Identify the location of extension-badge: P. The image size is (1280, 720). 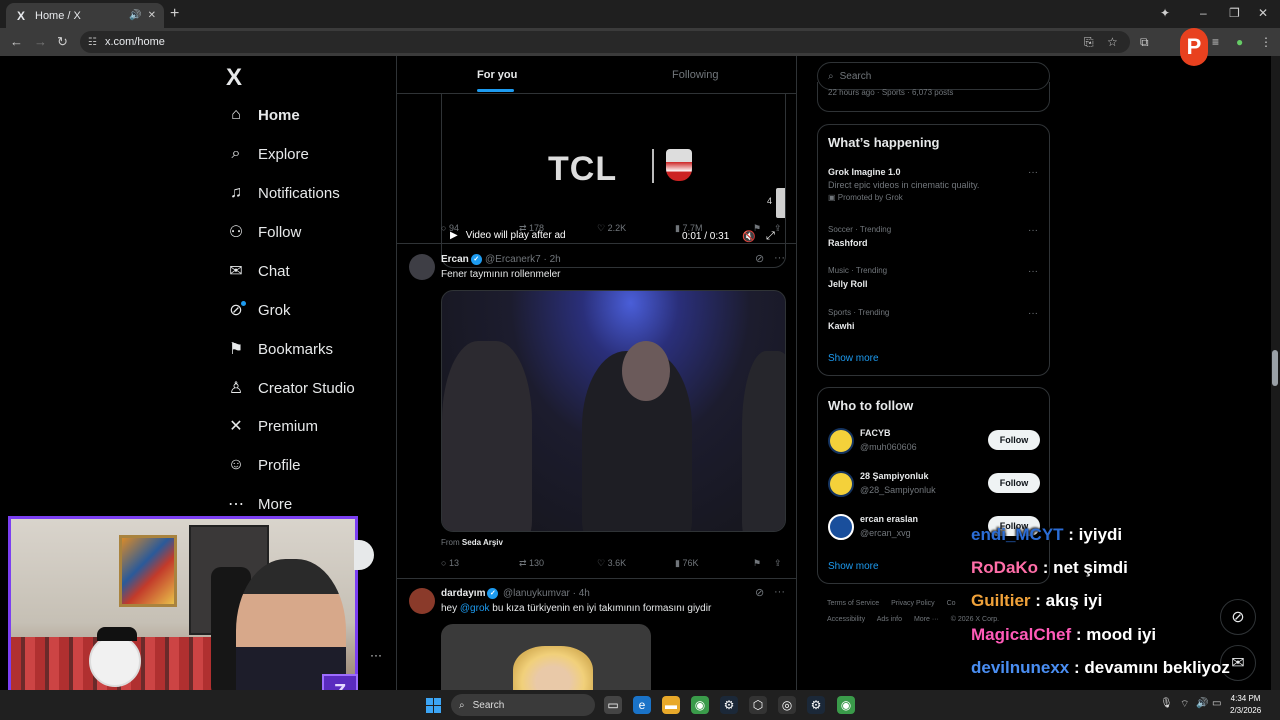
(1194, 47).